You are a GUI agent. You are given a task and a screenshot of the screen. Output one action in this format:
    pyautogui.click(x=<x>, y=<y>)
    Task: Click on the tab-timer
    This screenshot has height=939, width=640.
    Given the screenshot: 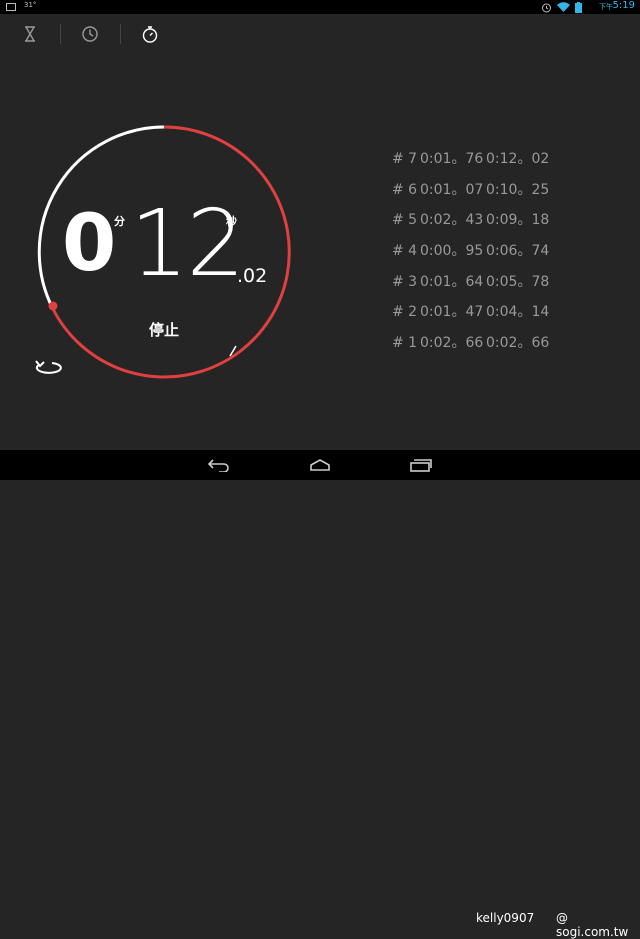 What is the action you would take?
    pyautogui.click(x=30, y=34)
    